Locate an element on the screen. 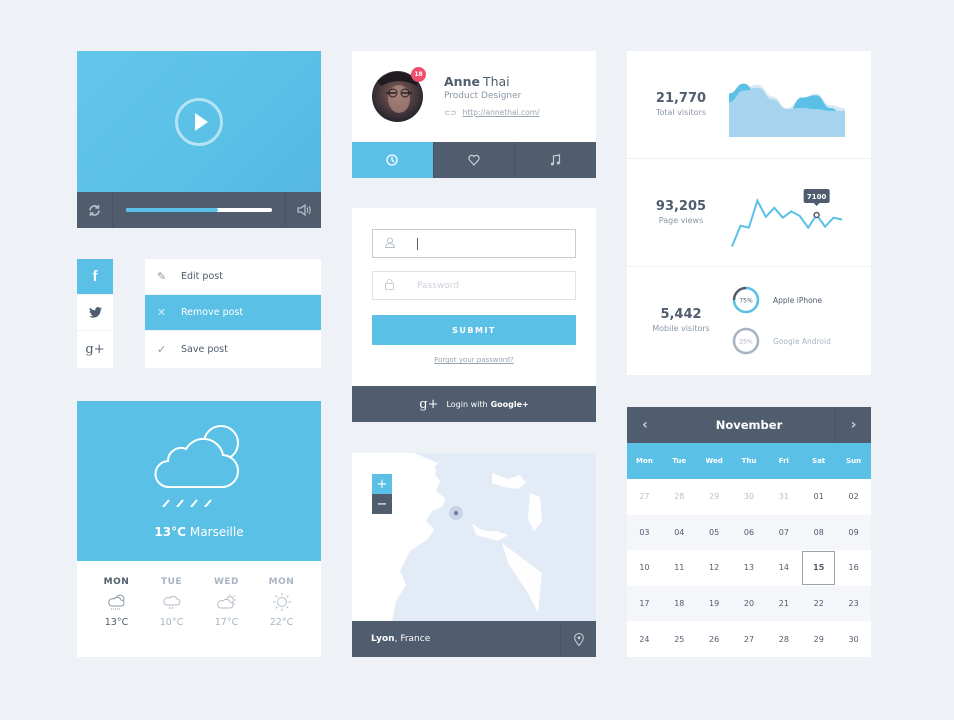 The width and height of the screenshot is (954, 720). menu-item-label: Edit post is located at coordinates (202, 276).